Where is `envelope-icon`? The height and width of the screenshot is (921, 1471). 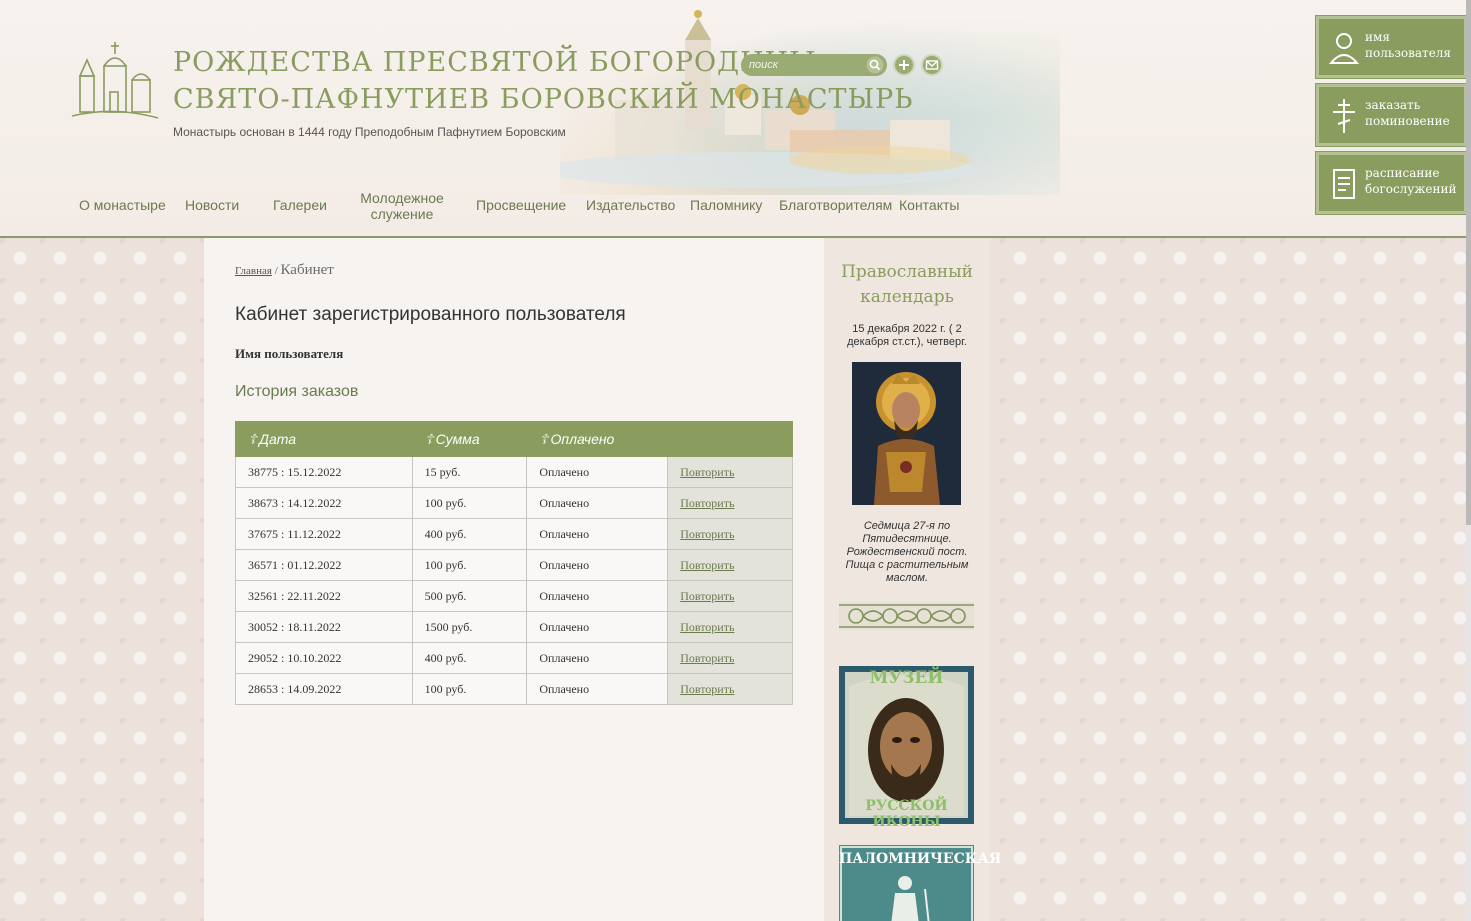 envelope-icon is located at coordinates (932, 65).